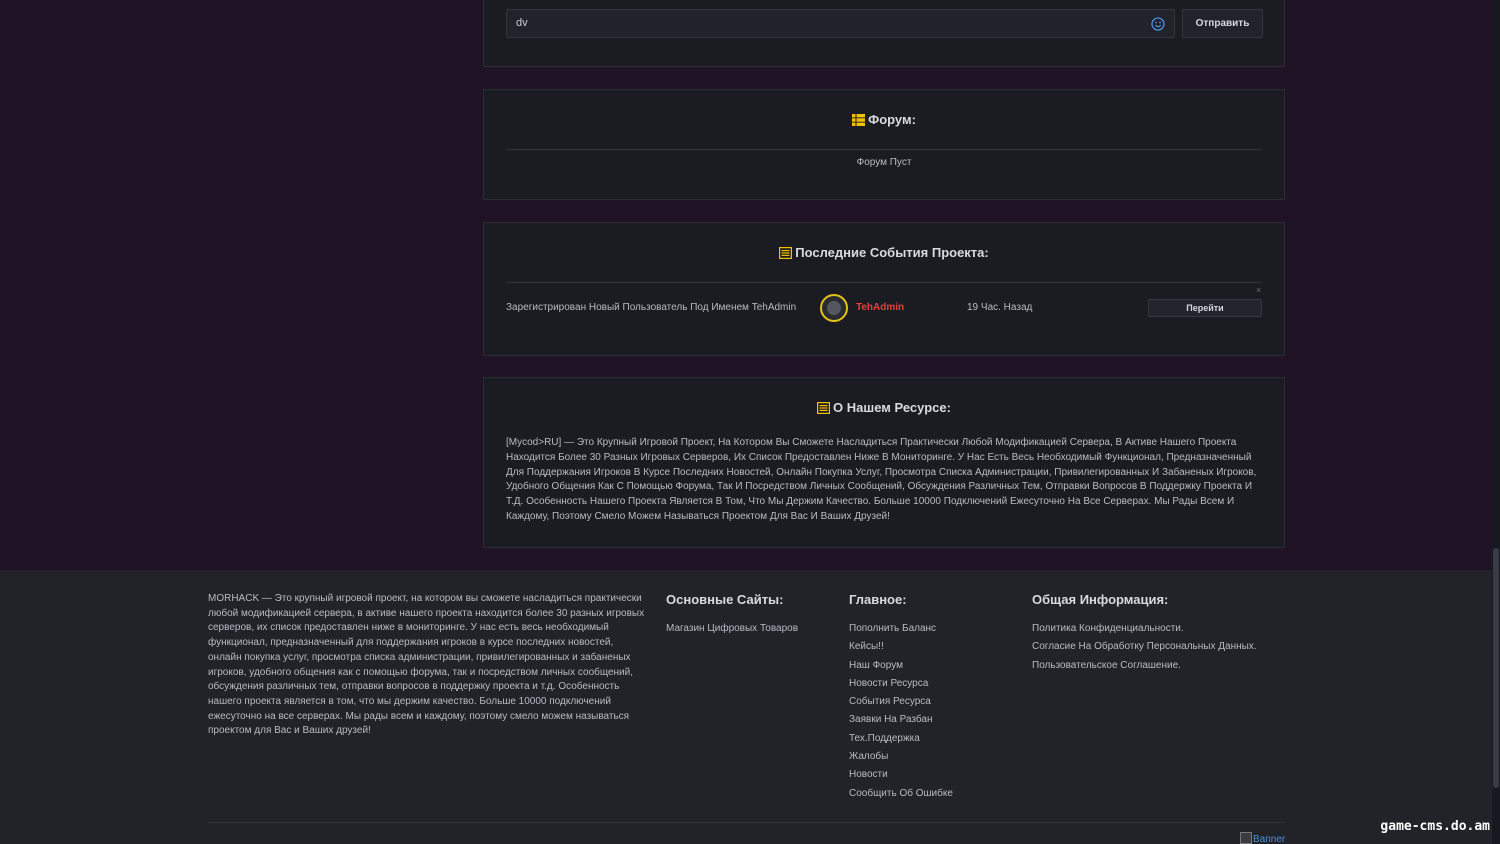 This screenshot has width=1500, height=844. Describe the element at coordinates (1100, 599) in the screenshot. I see `footer-info-title: Общая Информация:` at that location.